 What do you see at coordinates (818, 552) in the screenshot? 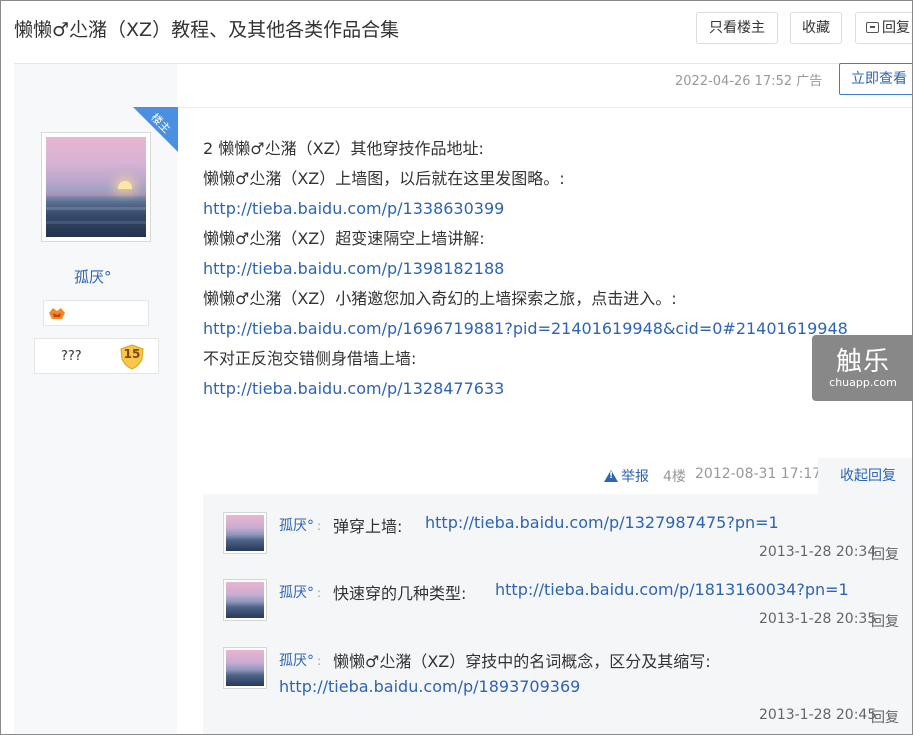
I see `comment-time: 2013-1-28 20:34` at bounding box center [818, 552].